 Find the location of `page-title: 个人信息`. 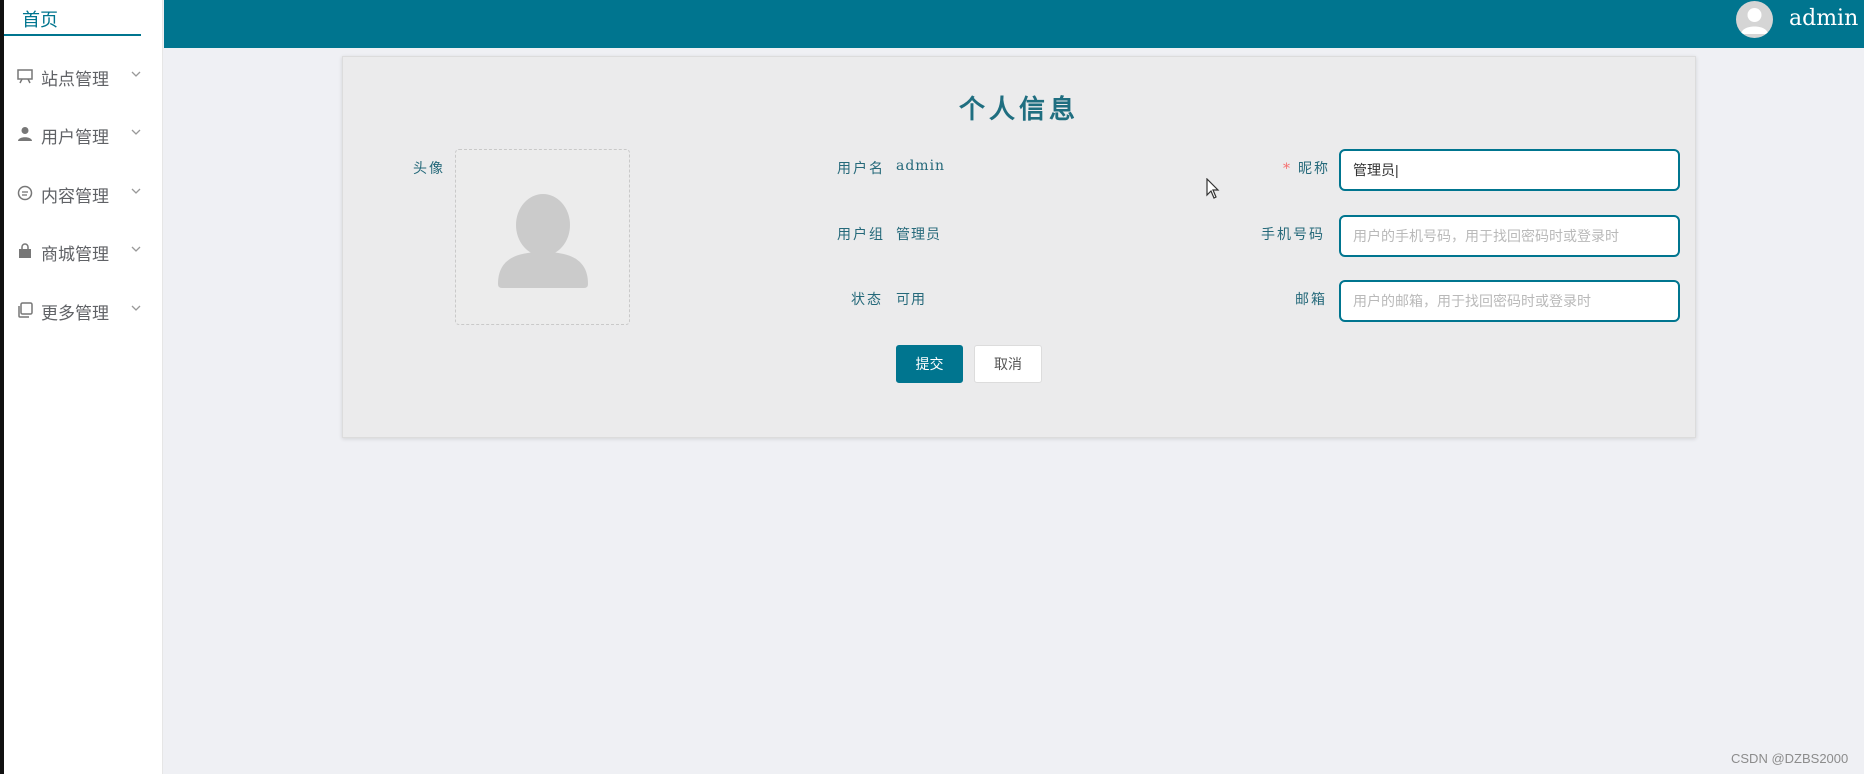

page-title: 个人信息 is located at coordinates (1018, 110).